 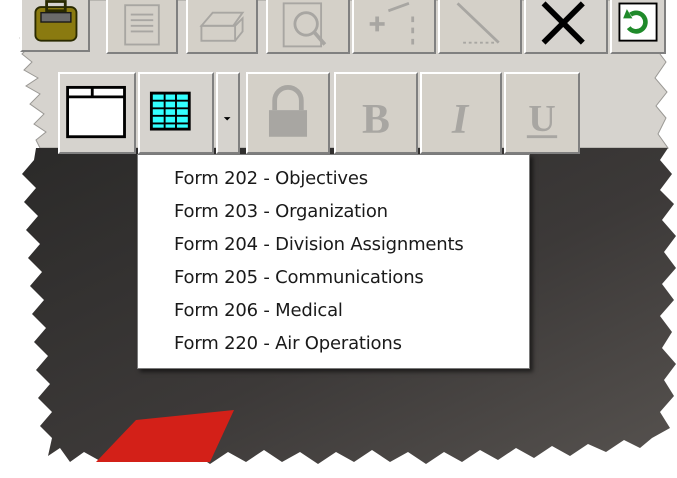 I want to click on pencil-icon, so click(x=478, y=23).